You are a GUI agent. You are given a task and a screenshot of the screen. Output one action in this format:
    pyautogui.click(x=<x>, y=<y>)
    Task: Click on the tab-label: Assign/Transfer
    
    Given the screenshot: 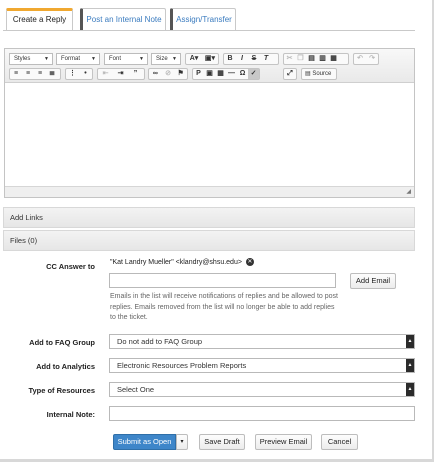 What is the action you would take?
    pyautogui.click(x=204, y=19)
    